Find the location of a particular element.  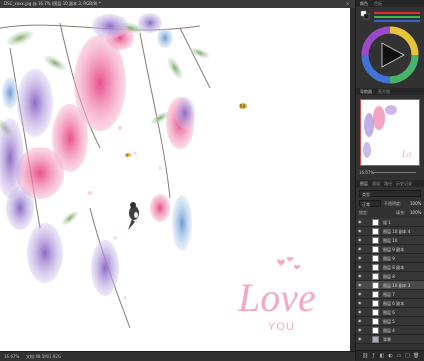

navigator-zoom-slider is located at coordinates (394, 172).